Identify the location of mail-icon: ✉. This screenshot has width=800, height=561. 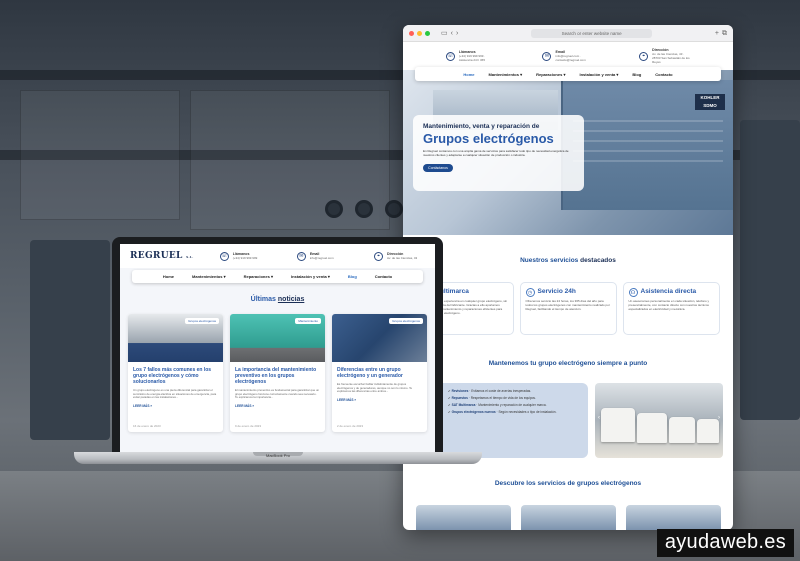
(301, 256).